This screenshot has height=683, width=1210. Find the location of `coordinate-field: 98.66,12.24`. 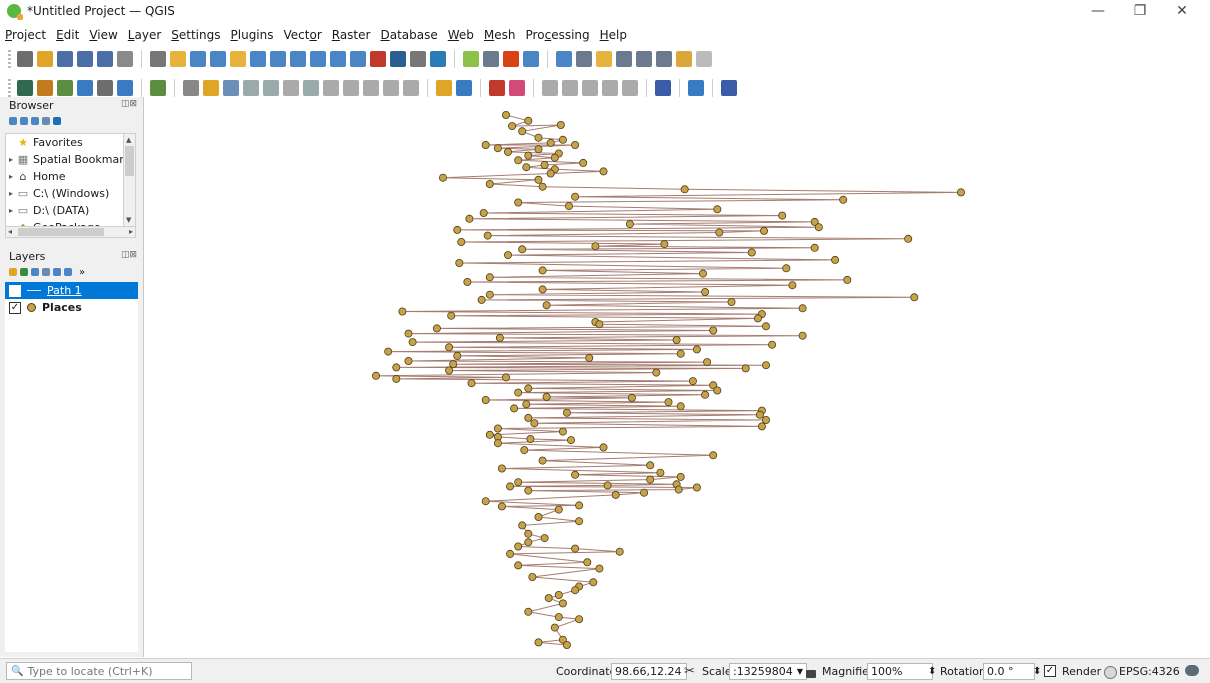

coordinate-field: 98.66,12.24 is located at coordinates (649, 671).